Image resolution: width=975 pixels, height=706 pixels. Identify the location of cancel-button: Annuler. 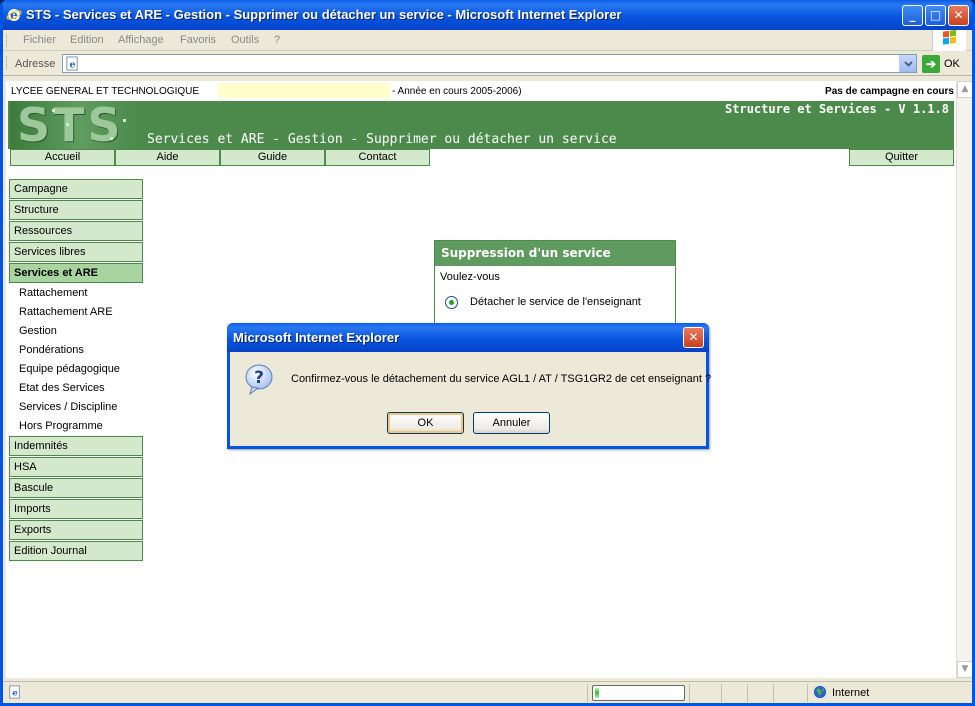
(511, 423).